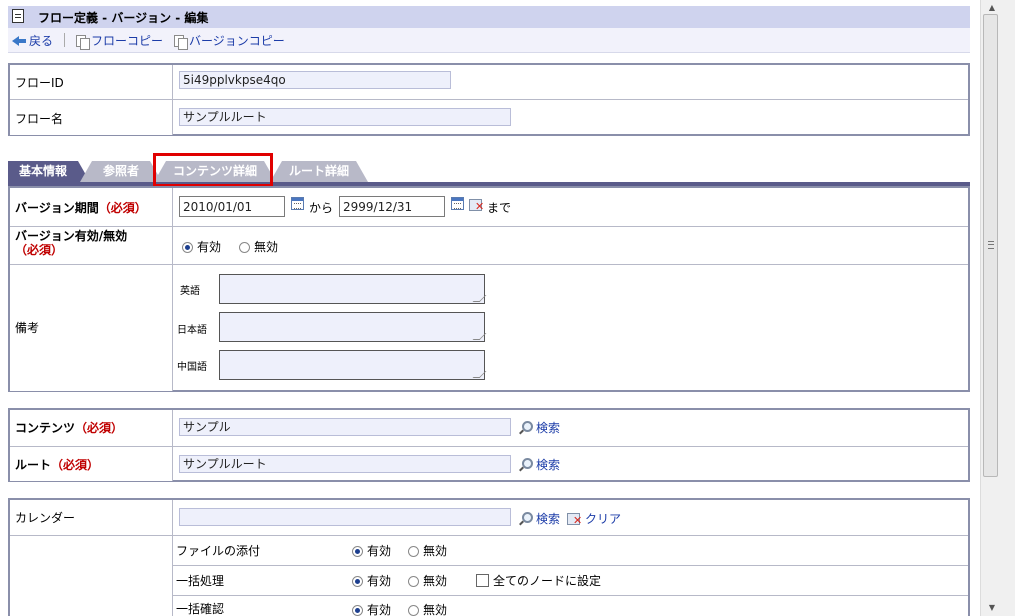 This screenshot has height=616, width=1015. I want to click on version-enable-row: バージョン有効/無効 （必須） 有効 無効, so click(489, 245).